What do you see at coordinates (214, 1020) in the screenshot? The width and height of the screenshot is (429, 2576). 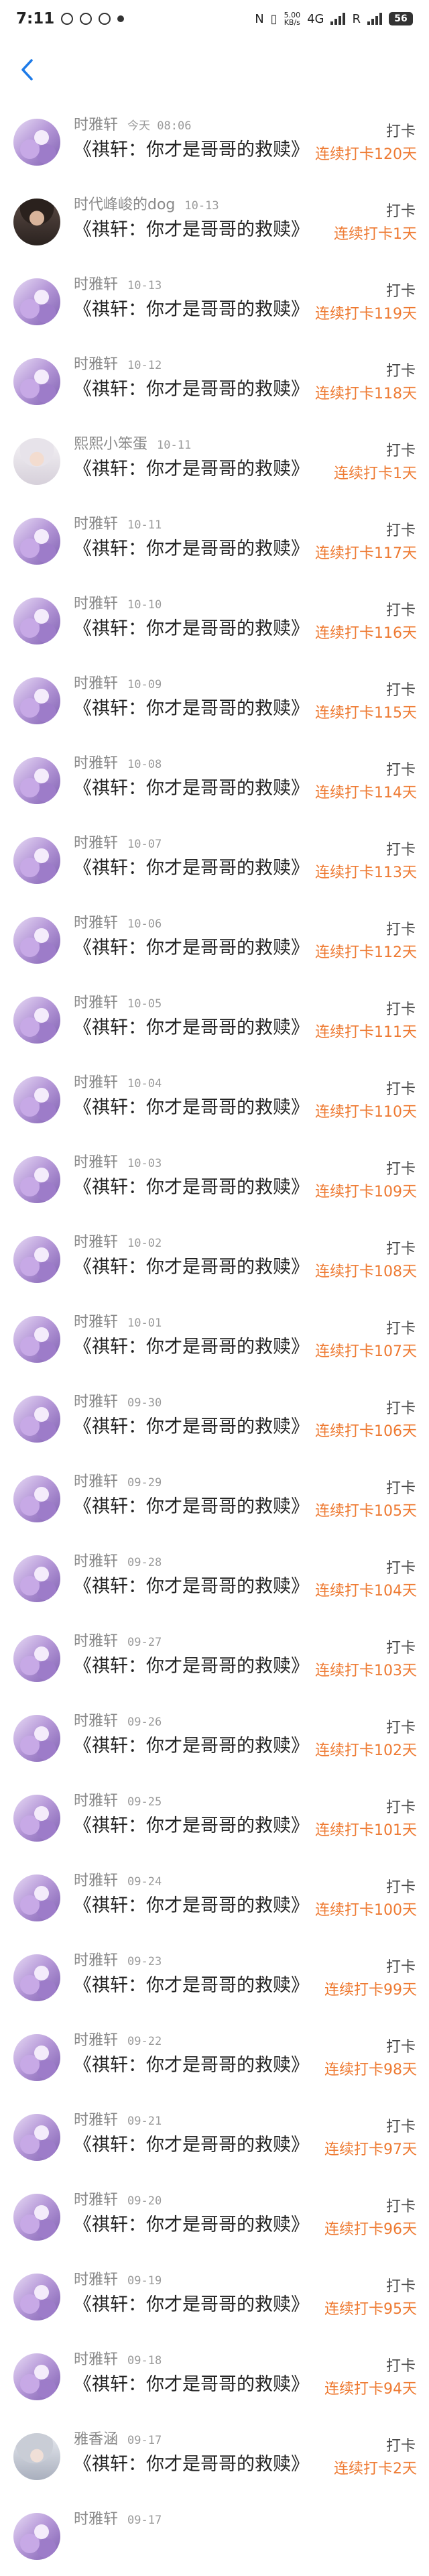 I see `list-item: 时雅轩 10-05 《祺轩：你才是哥哥的救赎》 打卡 连续打卡111天` at bounding box center [214, 1020].